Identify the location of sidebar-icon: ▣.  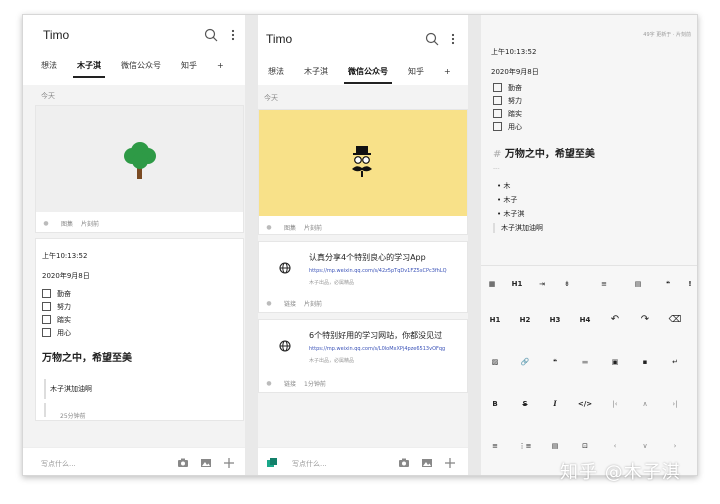
(615, 362).